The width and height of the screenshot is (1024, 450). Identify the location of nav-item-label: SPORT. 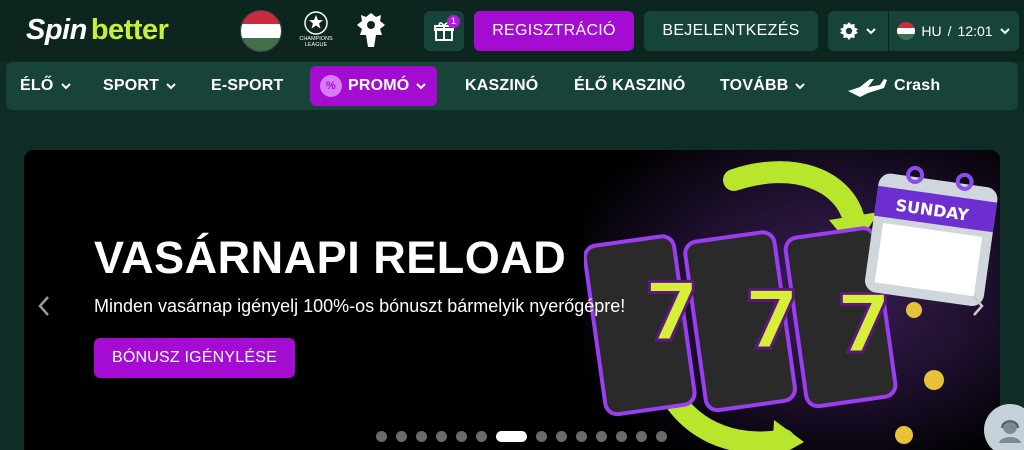
(131, 85).